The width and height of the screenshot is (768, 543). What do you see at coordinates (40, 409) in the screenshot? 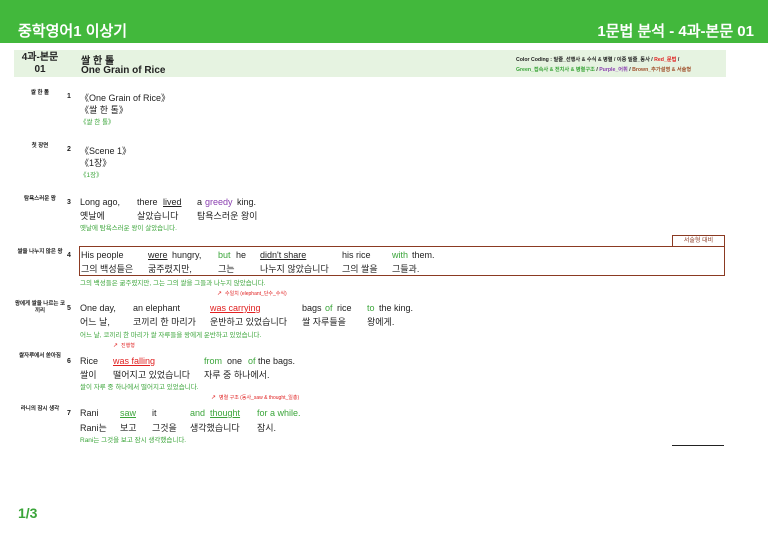
I see `section-label: 라니의 잠시 생각` at bounding box center [40, 409].